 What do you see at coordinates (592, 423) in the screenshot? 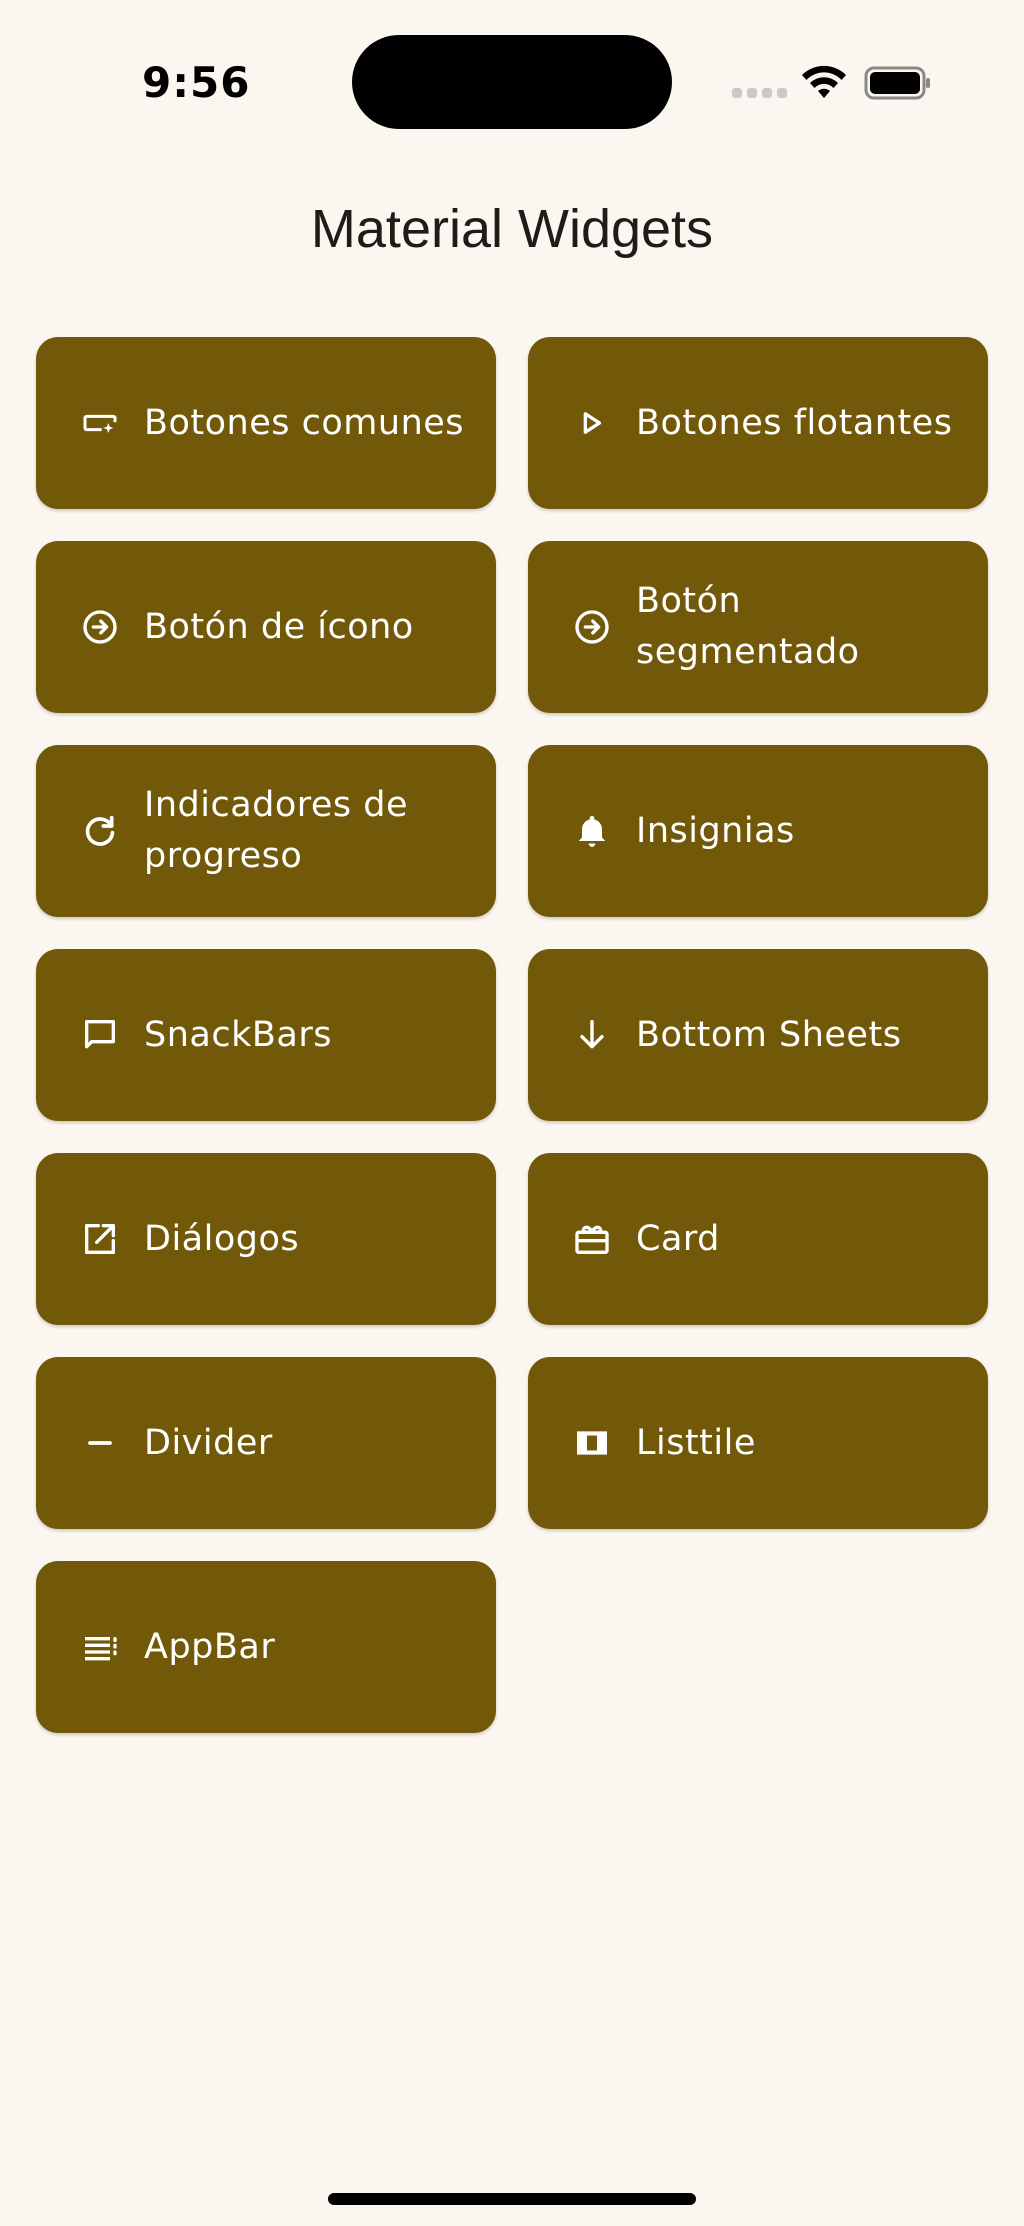
I see `play-arrow-icon` at bounding box center [592, 423].